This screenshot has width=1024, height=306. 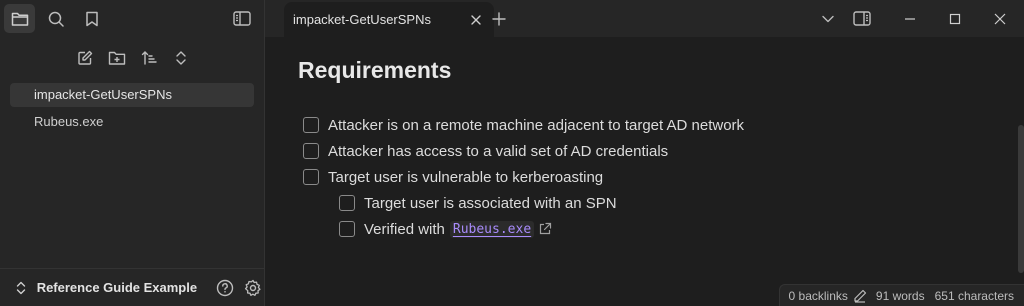 I want to click on gear-icon, so click(x=253, y=287).